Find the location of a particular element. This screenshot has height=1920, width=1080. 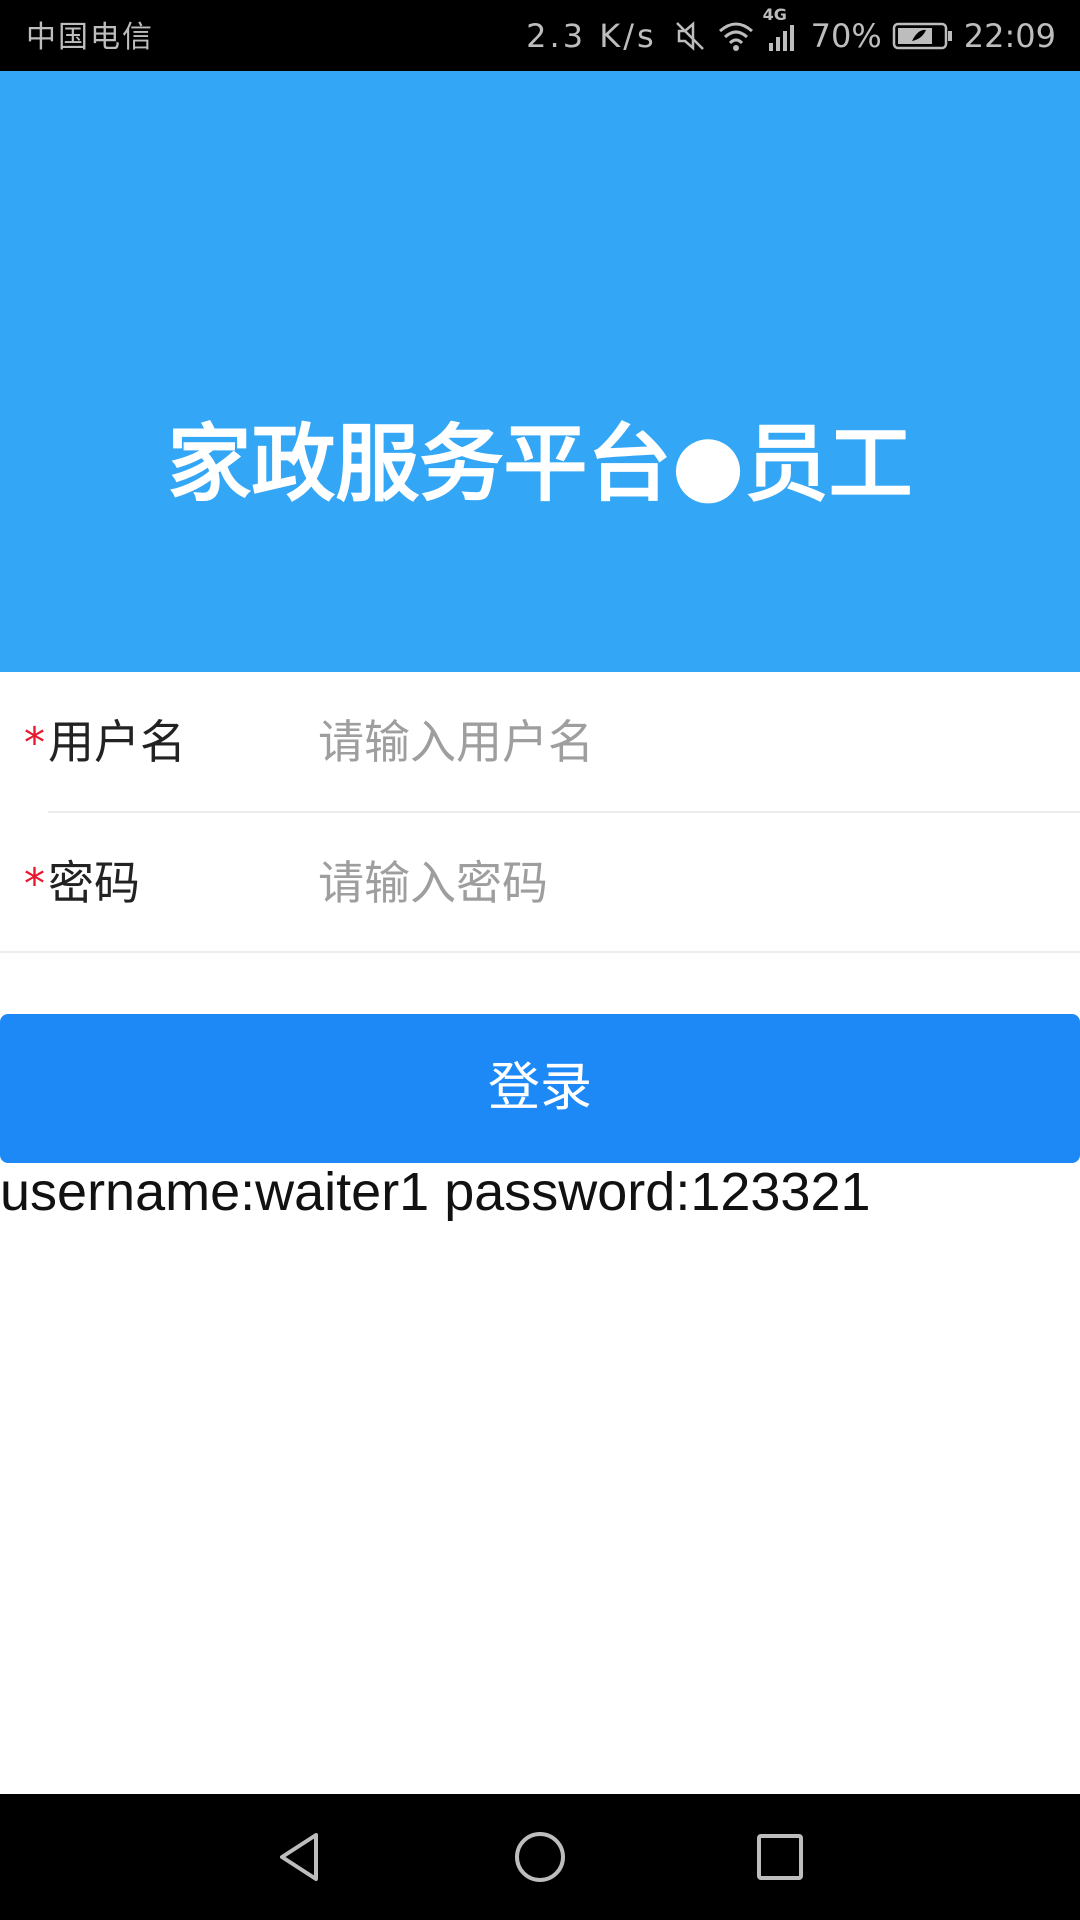

status-indicators: 2.3 K/s 4G 70% 22:09 is located at coordinates (791, 35).